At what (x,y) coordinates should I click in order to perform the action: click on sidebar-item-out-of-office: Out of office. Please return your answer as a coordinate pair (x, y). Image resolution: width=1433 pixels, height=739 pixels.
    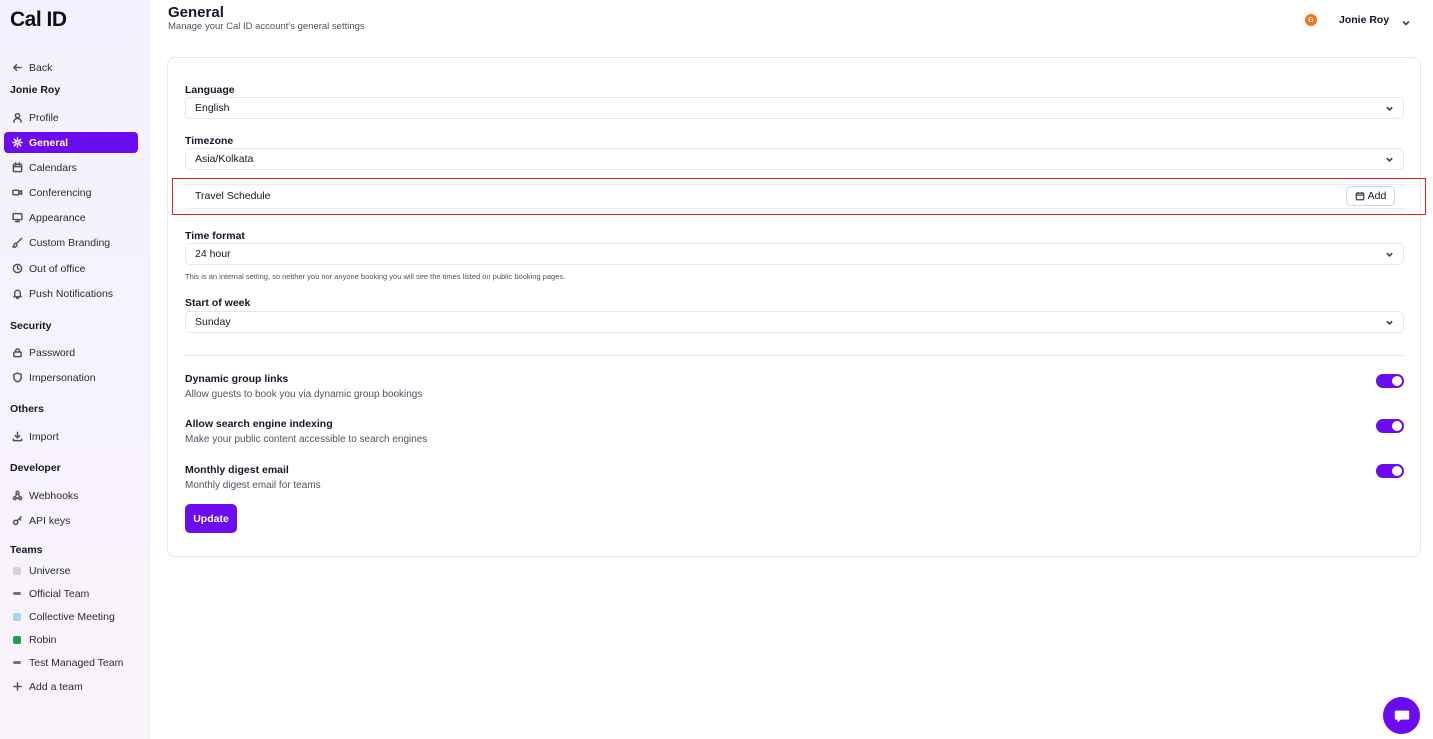
    Looking at the image, I should click on (71, 268).